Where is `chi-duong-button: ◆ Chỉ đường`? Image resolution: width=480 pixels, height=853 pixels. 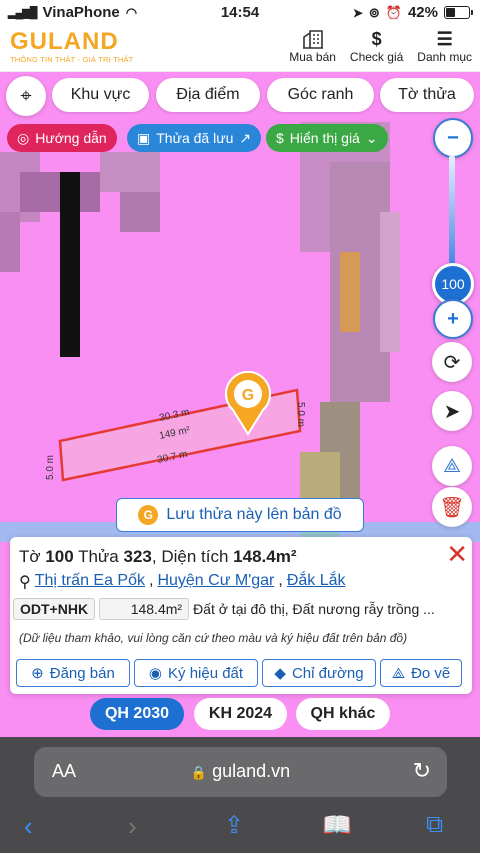 chi-duong-button: ◆ Chỉ đường is located at coordinates (319, 673).